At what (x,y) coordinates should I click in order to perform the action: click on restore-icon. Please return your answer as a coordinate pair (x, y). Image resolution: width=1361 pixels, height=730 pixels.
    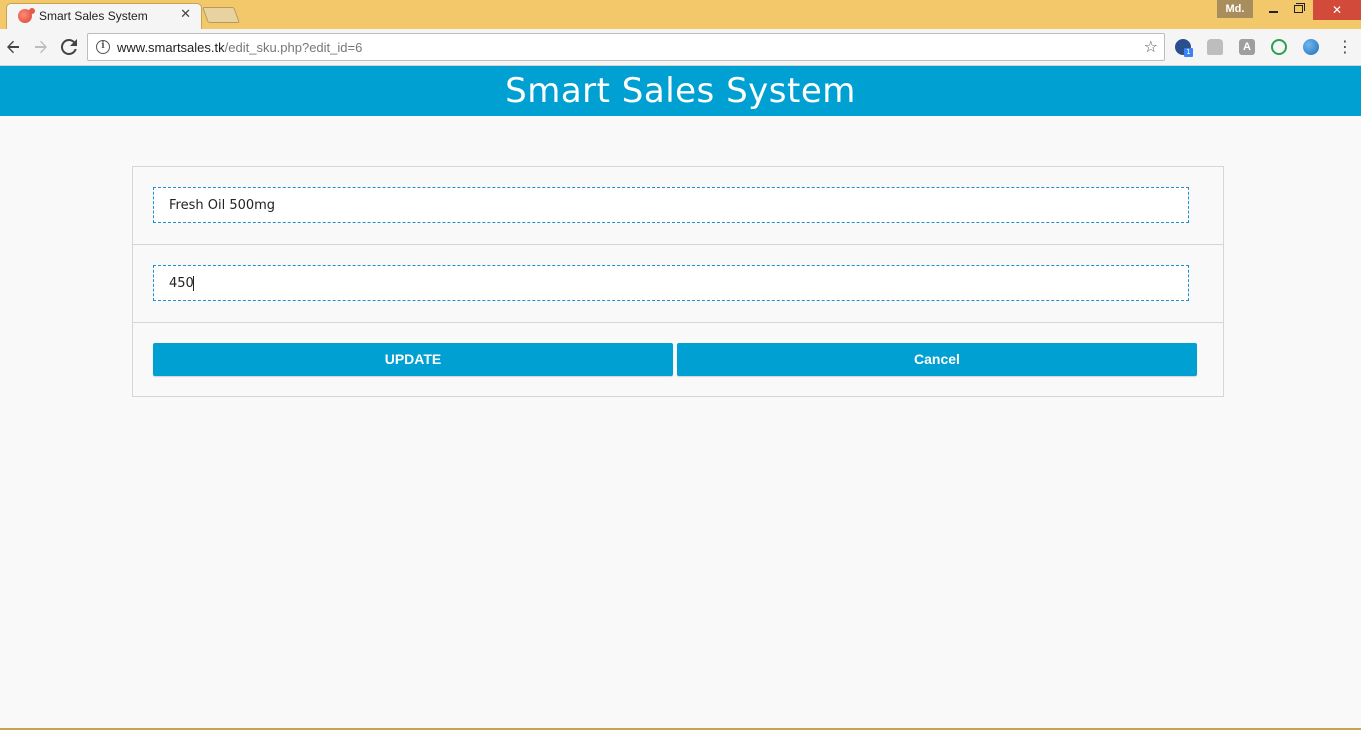
    Looking at the image, I should click on (1298, 9).